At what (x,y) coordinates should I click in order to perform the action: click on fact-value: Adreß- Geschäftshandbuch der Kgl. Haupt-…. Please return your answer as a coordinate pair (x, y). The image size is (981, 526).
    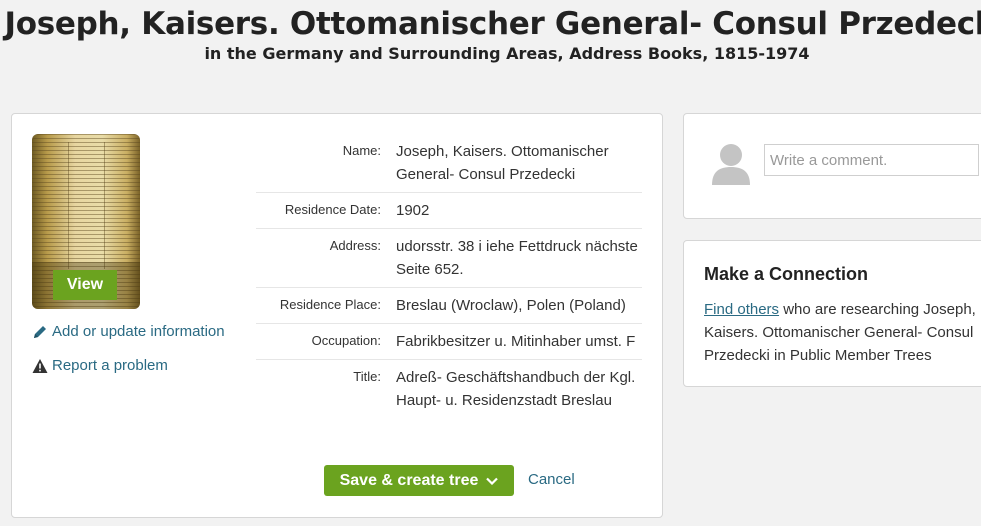
    Looking at the image, I should click on (516, 389).